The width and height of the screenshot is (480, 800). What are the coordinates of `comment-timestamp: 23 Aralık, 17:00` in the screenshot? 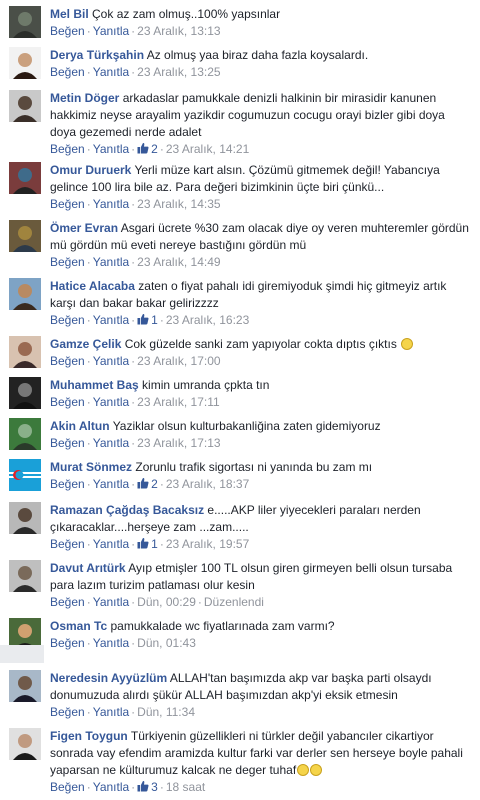 It's located at (178, 361).